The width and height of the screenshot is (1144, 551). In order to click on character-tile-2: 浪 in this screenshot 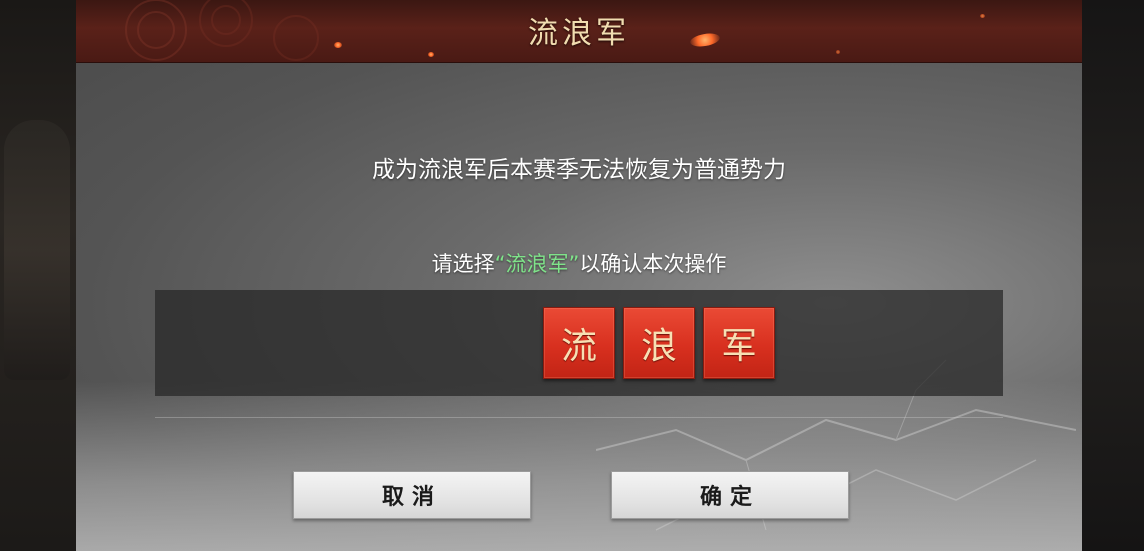, I will do `click(659, 343)`.